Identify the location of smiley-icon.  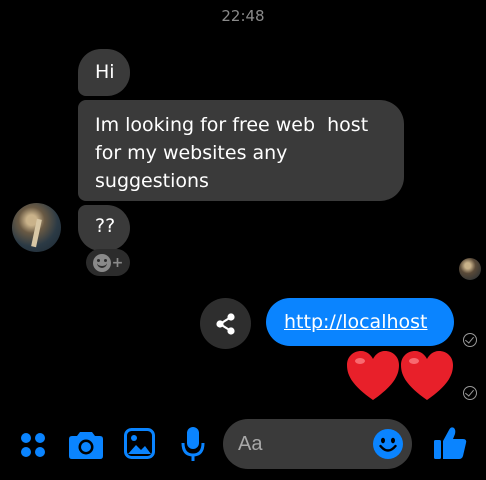
(388, 444).